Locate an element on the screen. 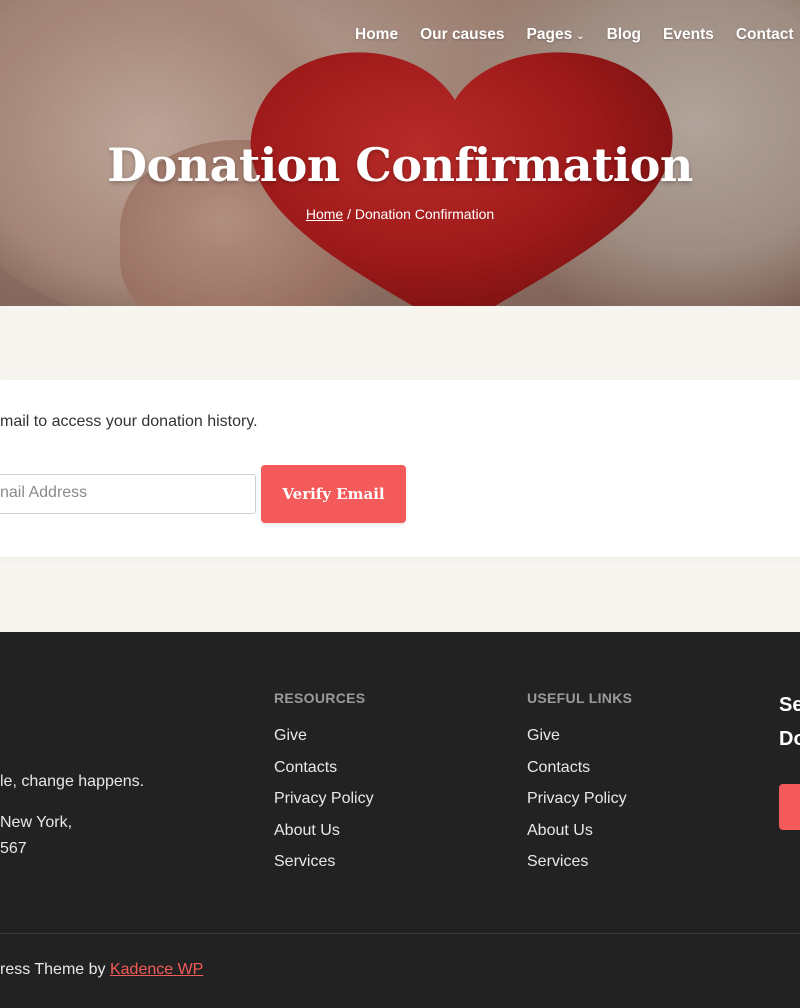  nav-events-label: Events is located at coordinates (688, 34).